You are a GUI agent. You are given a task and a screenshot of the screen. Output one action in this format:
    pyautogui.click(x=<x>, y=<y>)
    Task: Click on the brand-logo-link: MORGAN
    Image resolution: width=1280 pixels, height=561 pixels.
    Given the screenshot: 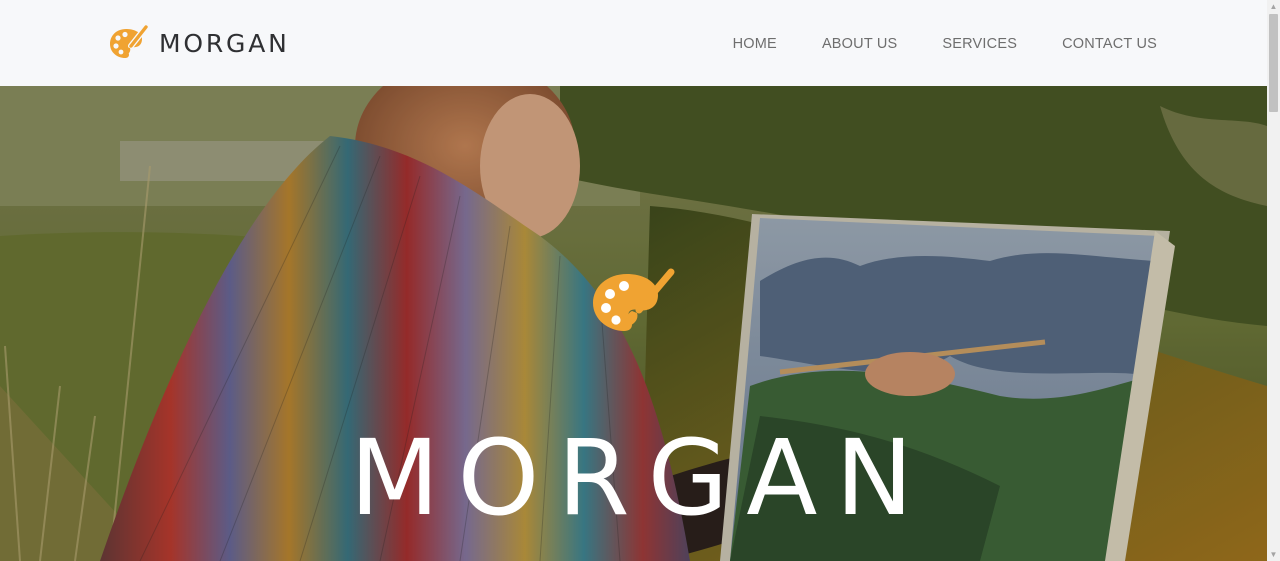 What is the action you would take?
    pyautogui.click(x=199, y=43)
    